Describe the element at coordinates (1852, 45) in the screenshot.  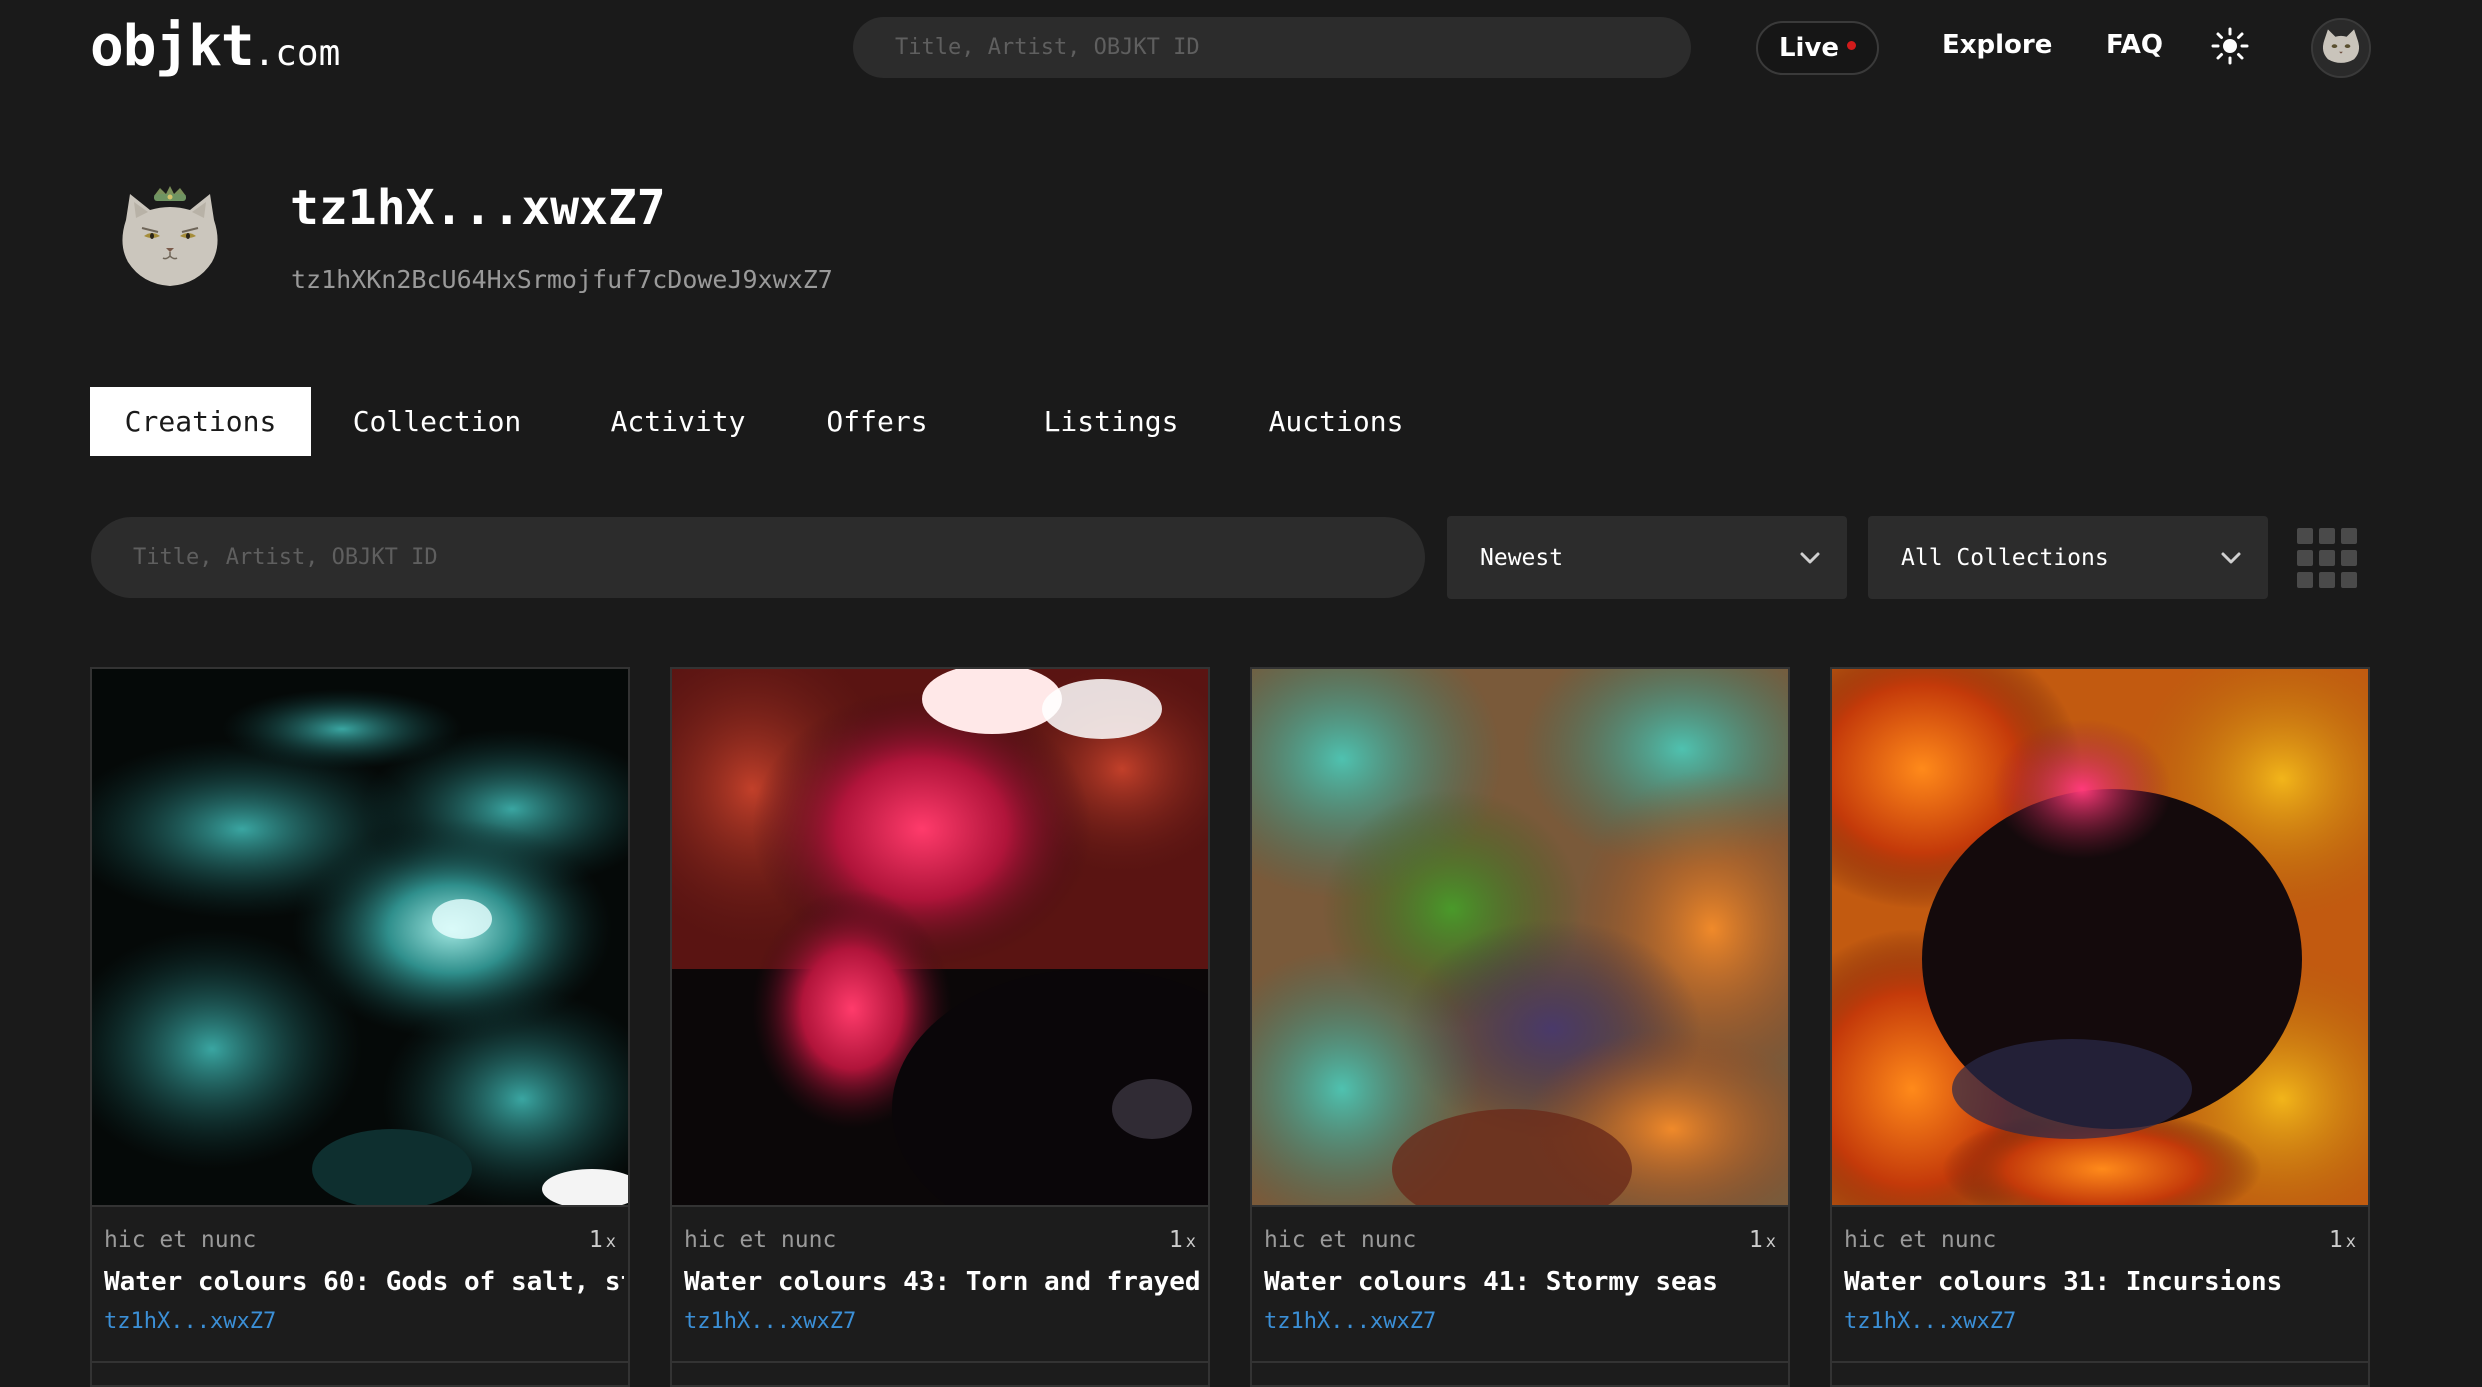
I see `live-indicator-dot` at that location.